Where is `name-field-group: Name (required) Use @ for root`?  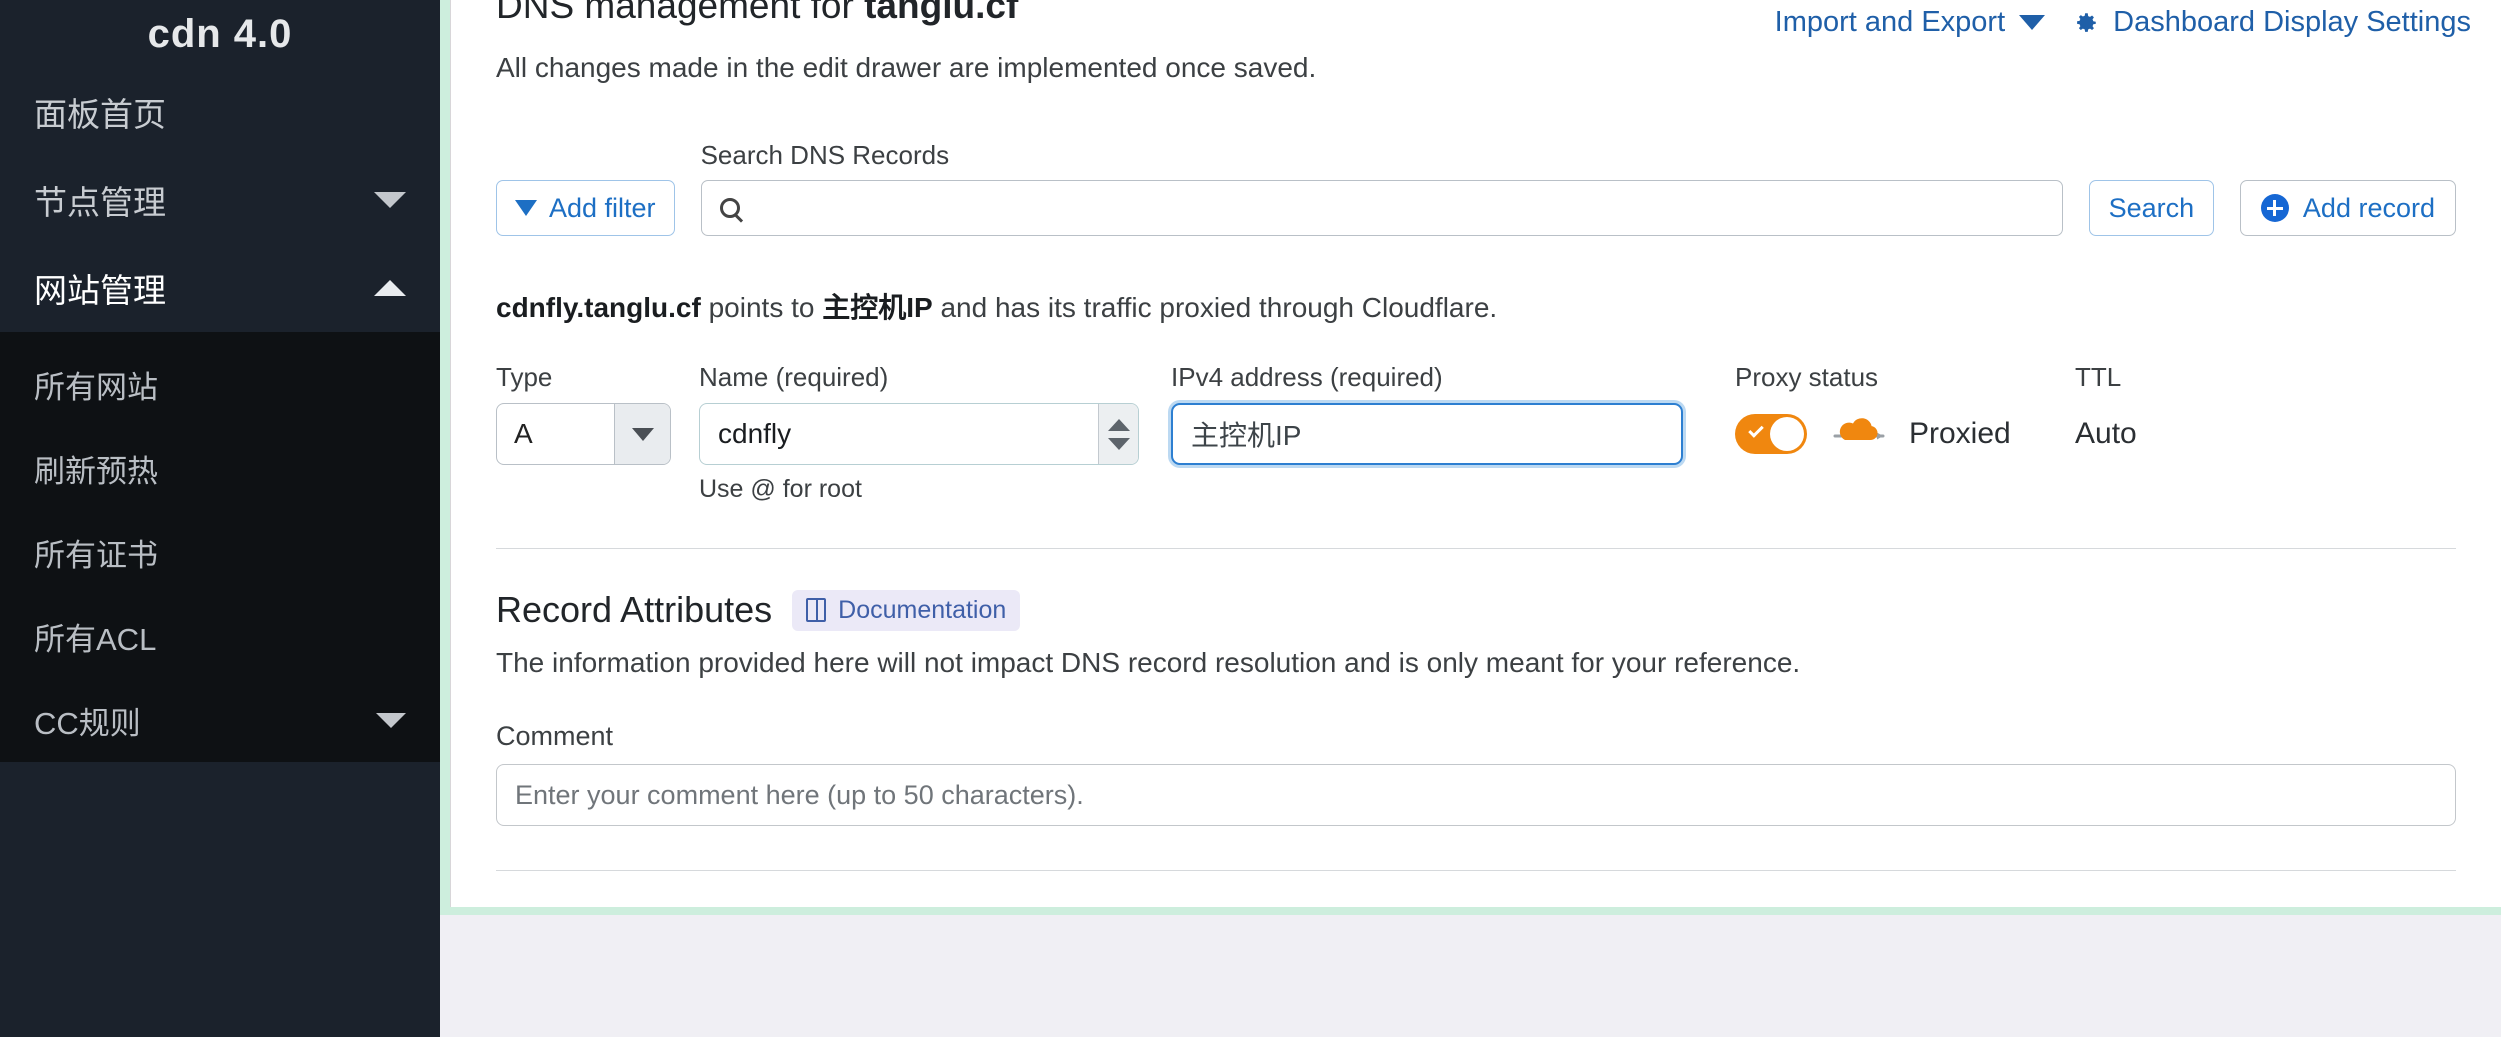 name-field-group: Name (required) Use @ for root is located at coordinates (919, 433).